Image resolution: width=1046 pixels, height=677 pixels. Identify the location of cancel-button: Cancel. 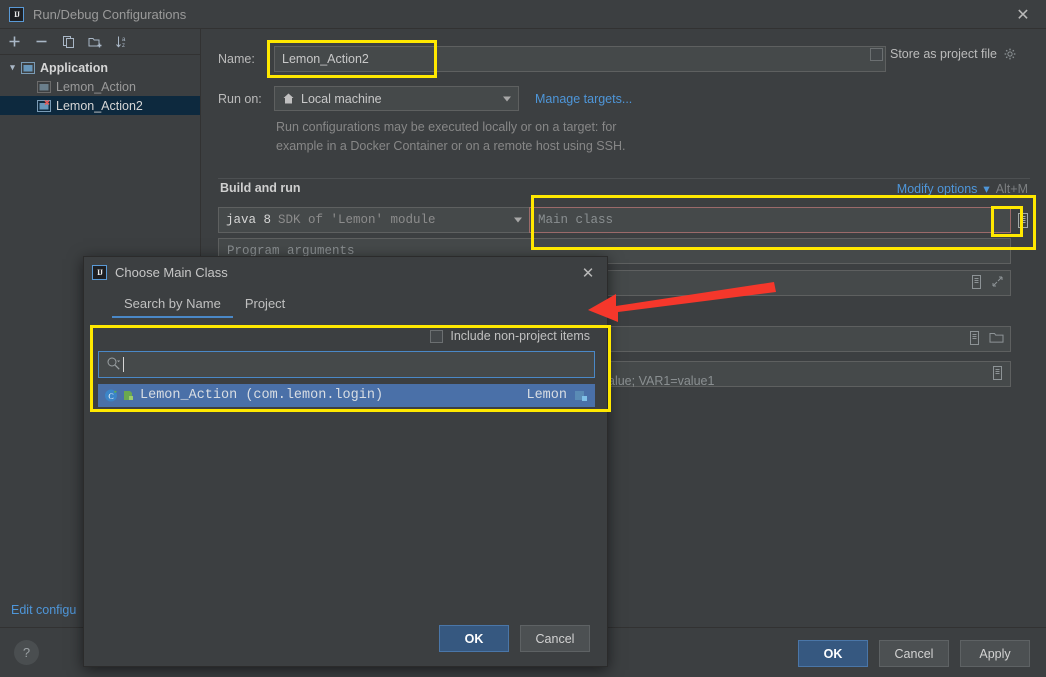
(914, 653).